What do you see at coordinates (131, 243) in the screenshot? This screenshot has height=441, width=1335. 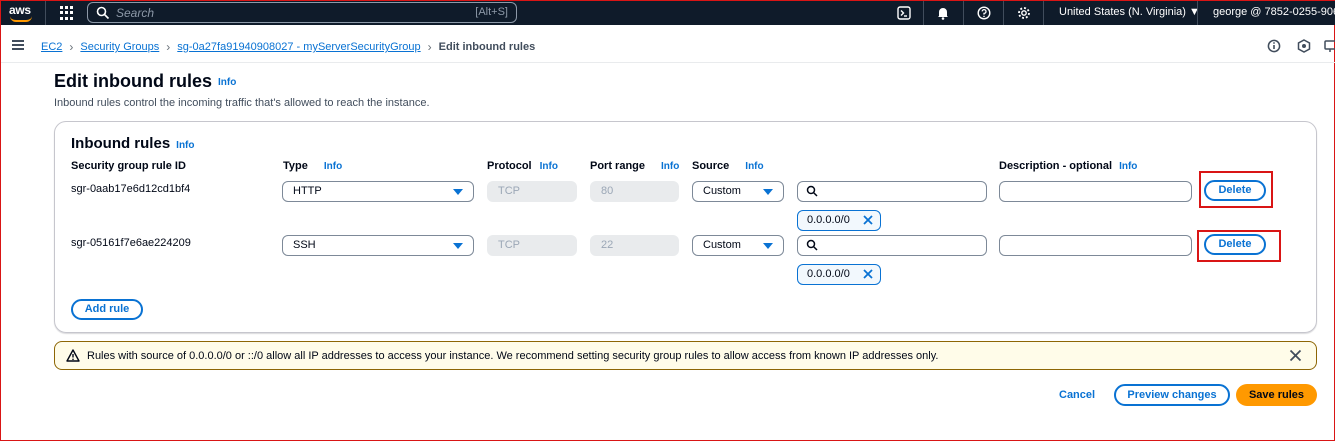 I see `rule-id: sgr-05161f7e6ae224209` at bounding box center [131, 243].